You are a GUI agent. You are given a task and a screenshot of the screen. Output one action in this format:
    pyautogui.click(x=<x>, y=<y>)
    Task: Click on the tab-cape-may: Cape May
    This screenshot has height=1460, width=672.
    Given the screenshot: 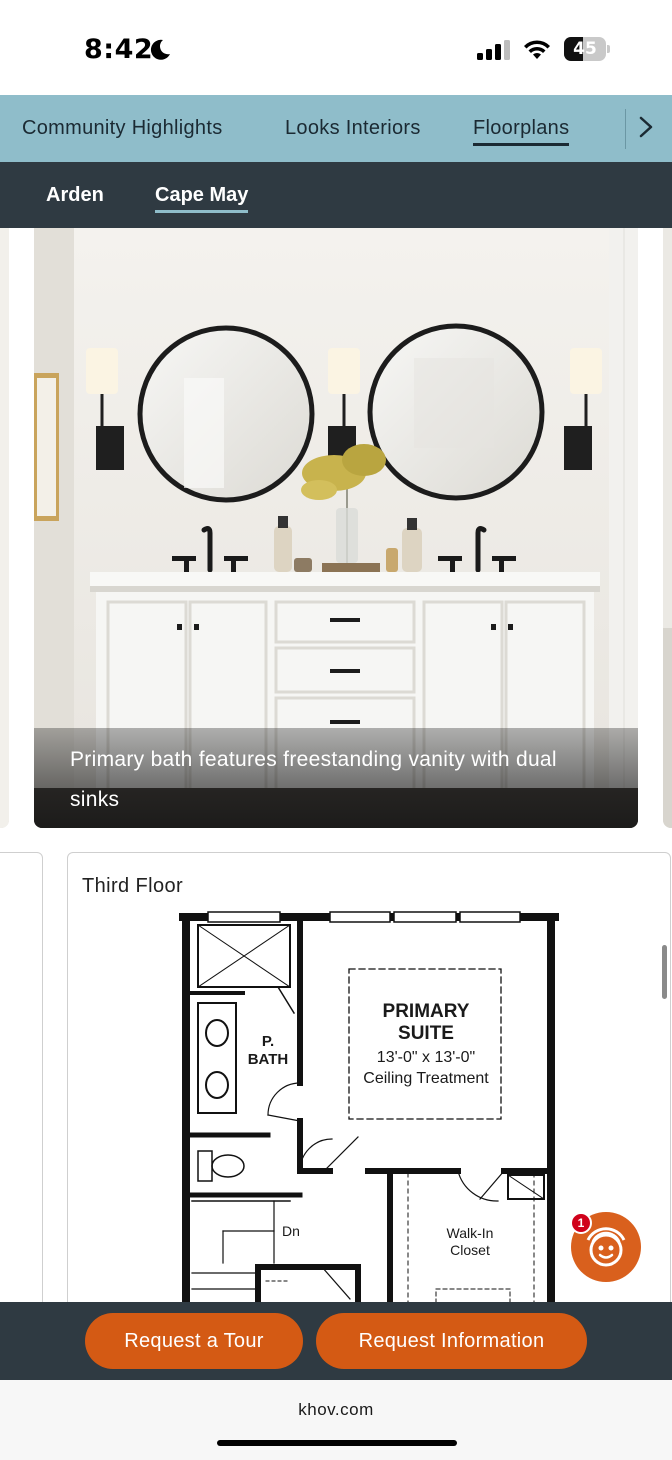 What is the action you would take?
    pyautogui.click(x=202, y=198)
    